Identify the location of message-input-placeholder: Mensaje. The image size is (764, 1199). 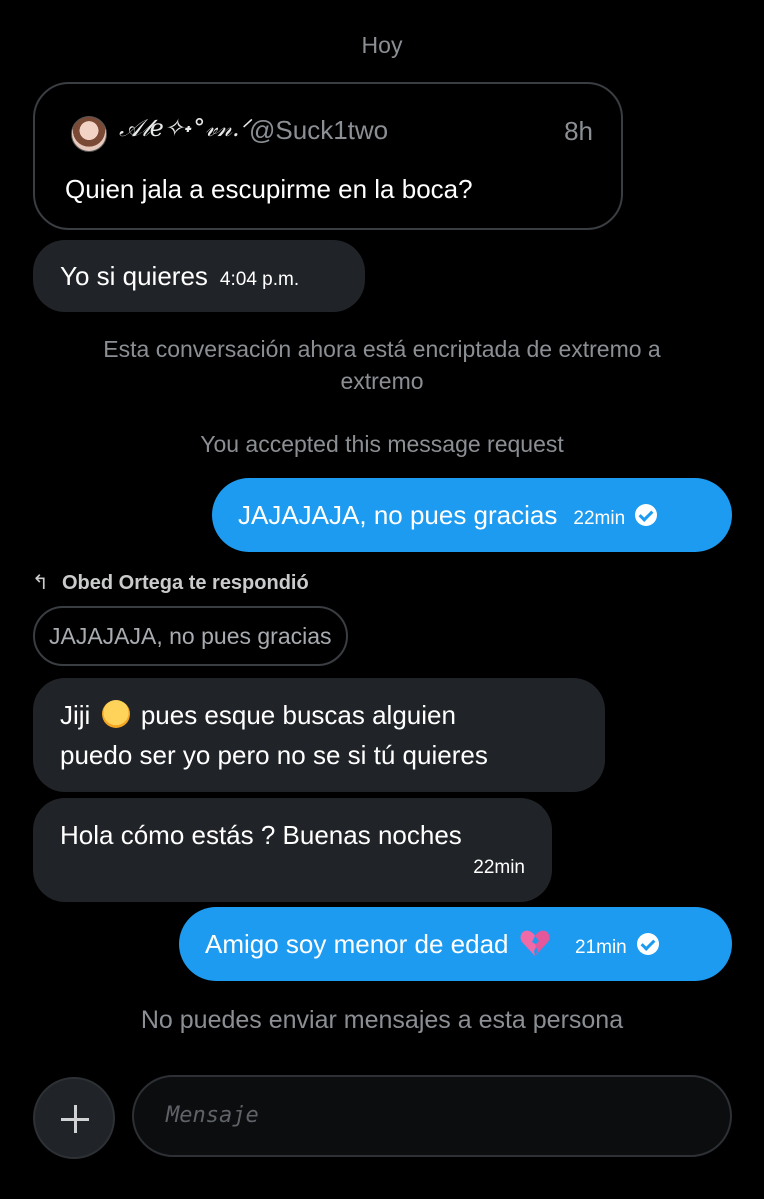
(212, 1115).